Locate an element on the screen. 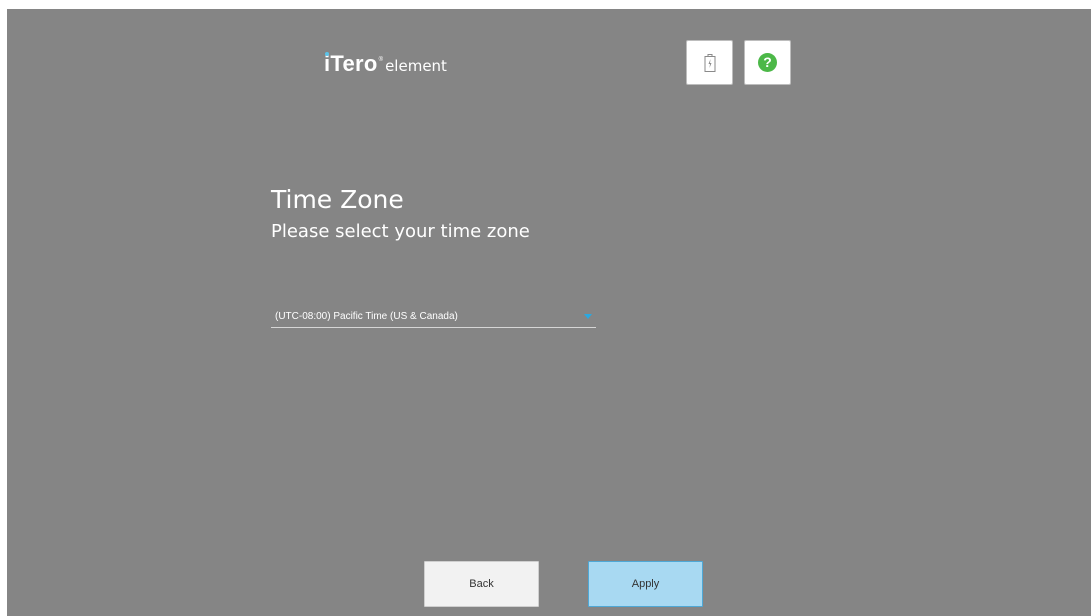  logo-brand: iTero is located at coordinates (351, 64).